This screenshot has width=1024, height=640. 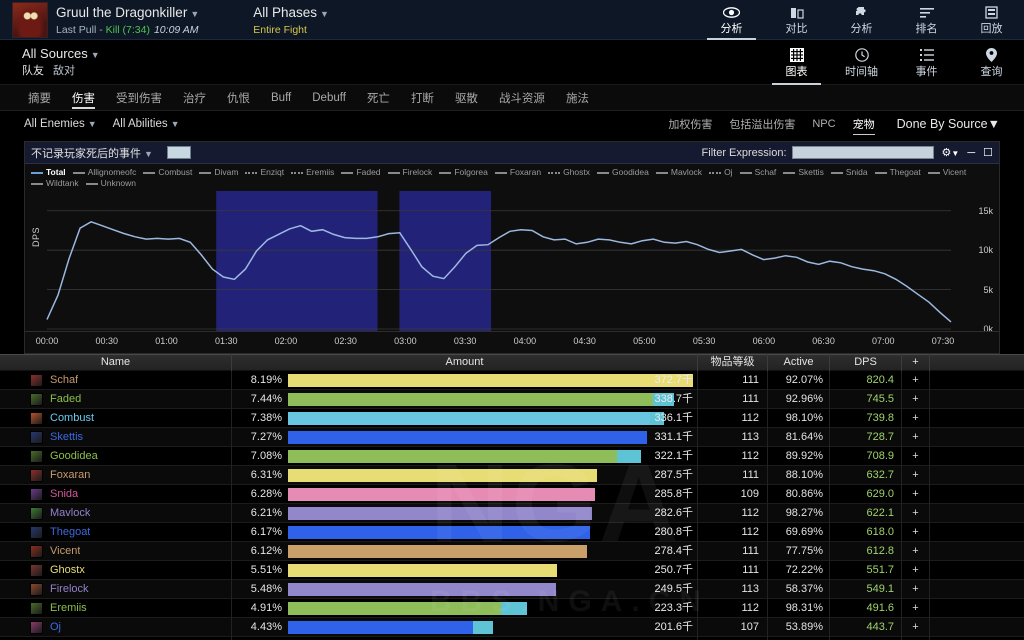 What do you see at coordinates (361, 172) in the screenshot?
I see `legend-item-faded: Faded` at bounding box center [361, 172].